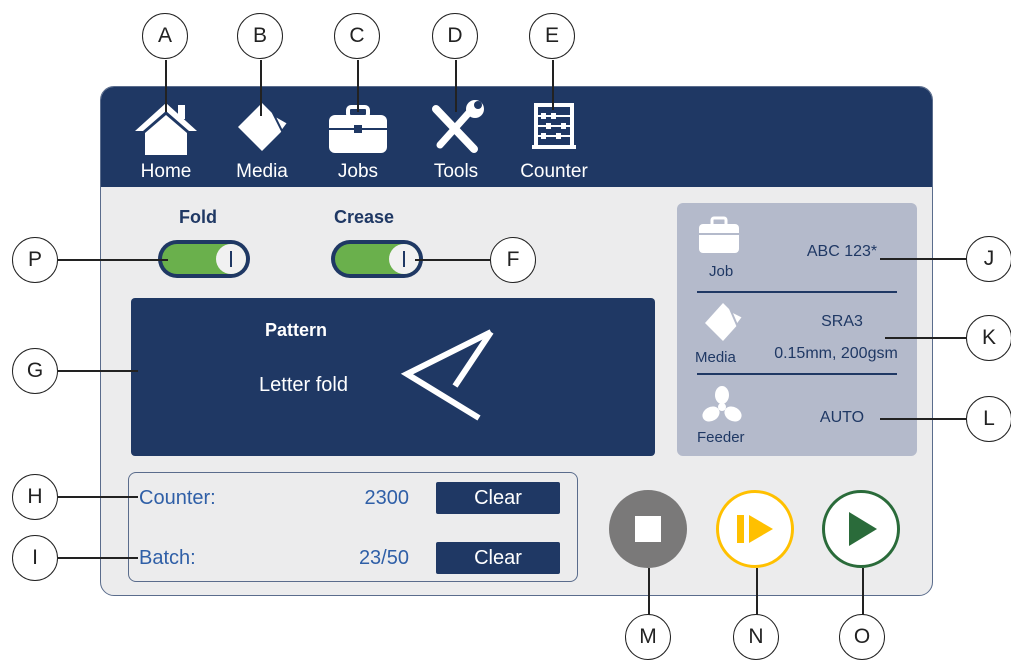 This screenshot has height=662, width=1011. What do you see at coordinates (364, 217) in the screenshot?
I see `crease-label: Crease` at bounding box center [364, 217].